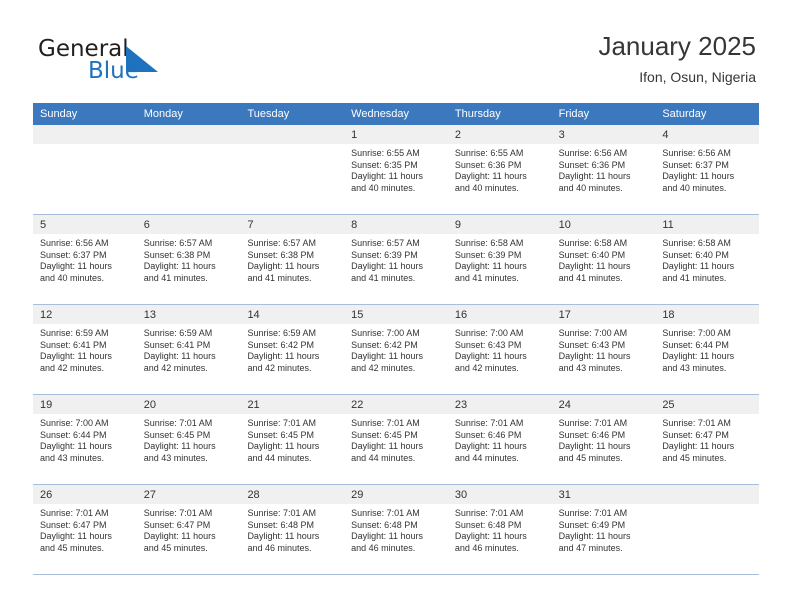 The image size is (792, 612). Describe the element at coordinates (564, 405) in the screenshot. I see `day-number: 24` at that location.